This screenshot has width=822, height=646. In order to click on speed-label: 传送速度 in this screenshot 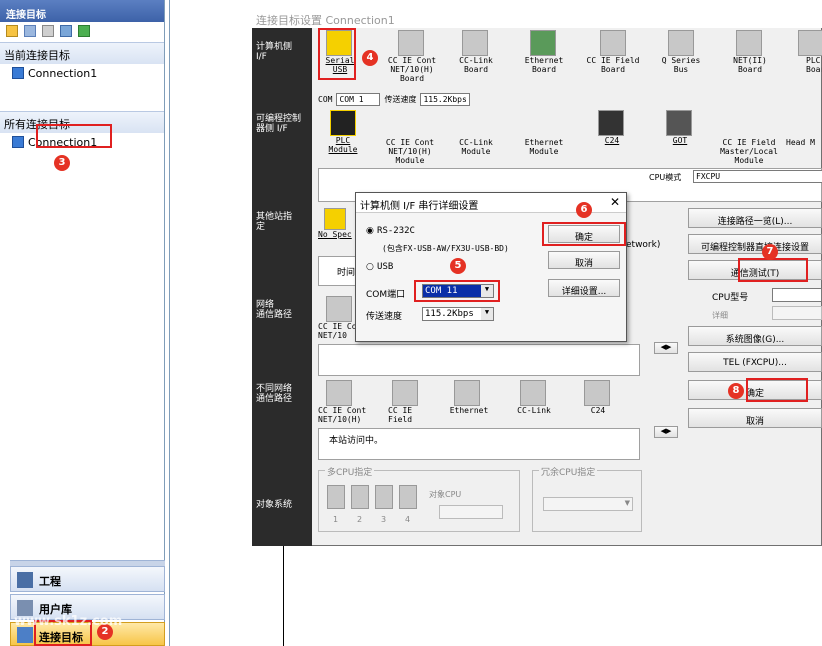, I will do `click(400, 99)`.